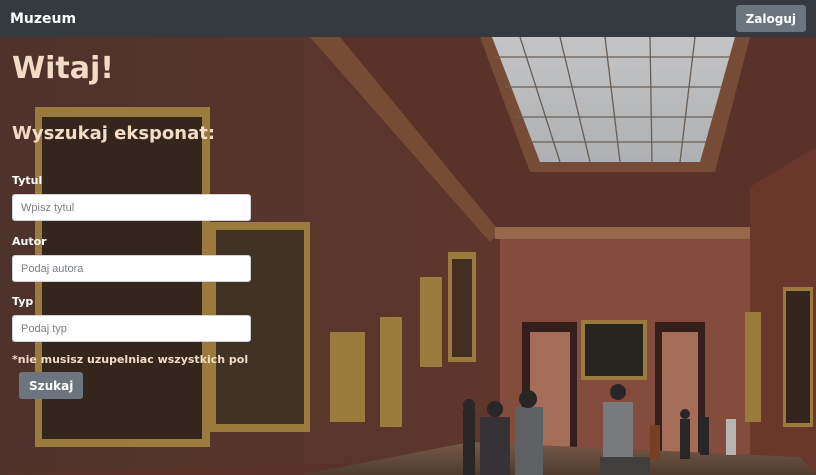  What do you see at coordinates (130, 359) in the screenshot?
I see `optional-fields-note: *nie musisz uzupelniac wszystkich pol` at bounding box center [130, 359].